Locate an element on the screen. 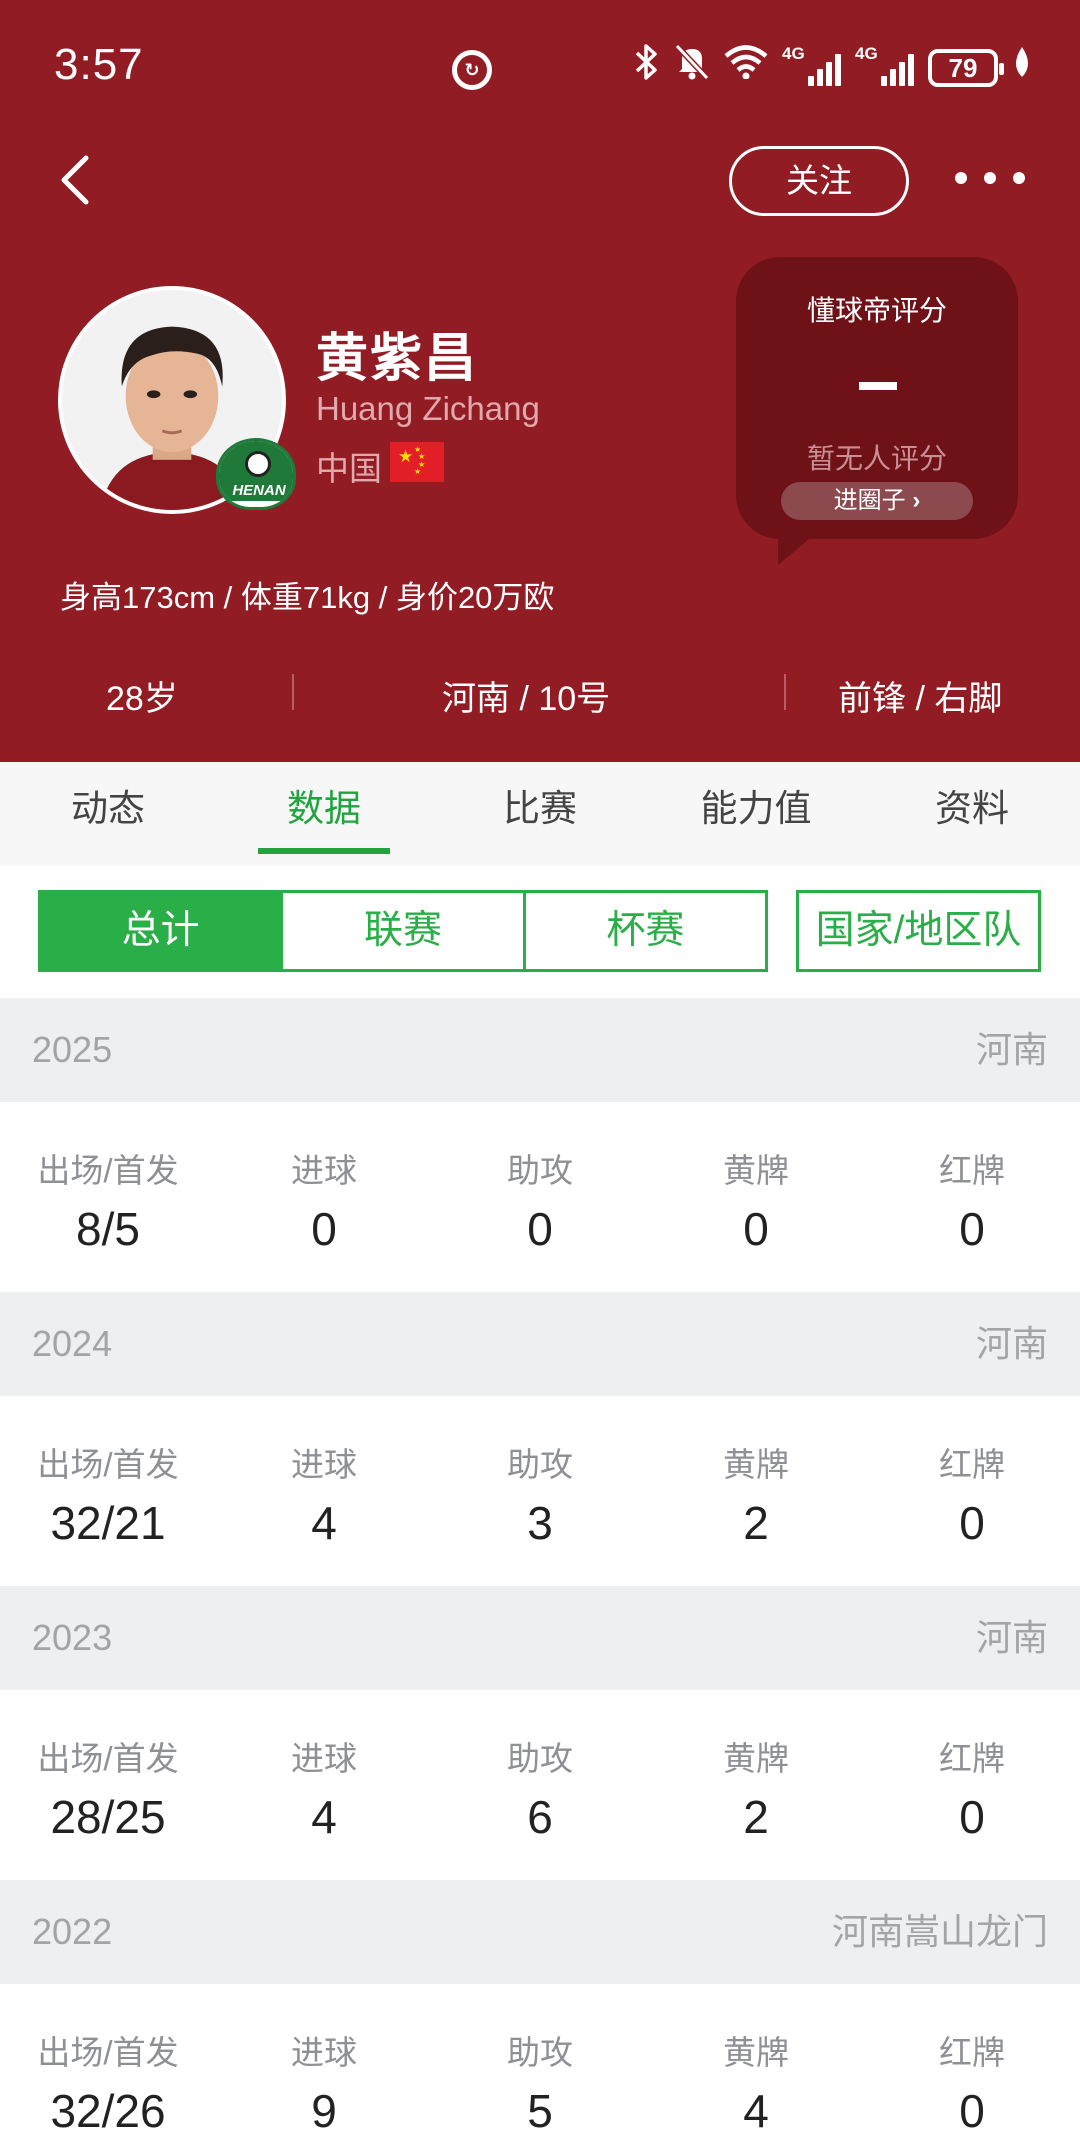 This screenshot has width=1080, height=2150. stat-appearances: 8/5 is located at coordinates (108, 1229).